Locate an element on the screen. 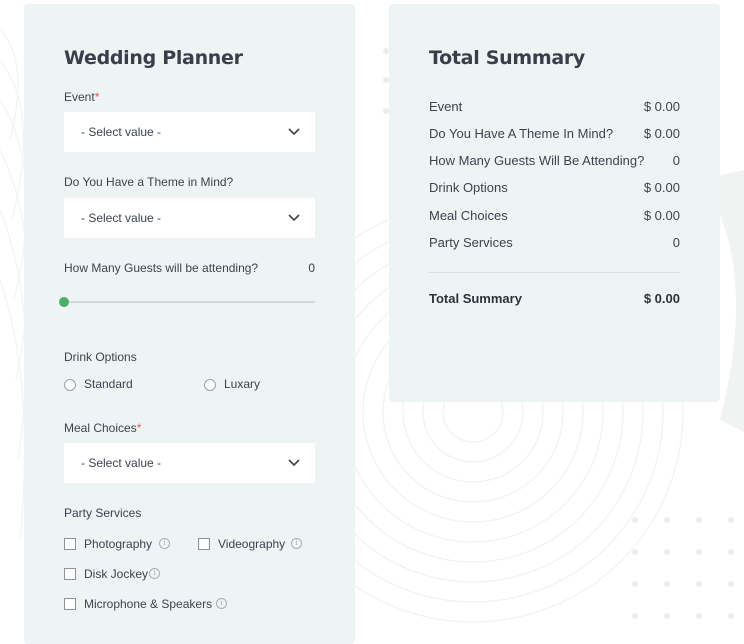 Image resolution: width=744 pixels, height=644 pixels. summary-row-label: Meal Choices is located at coordinates (468, 215).